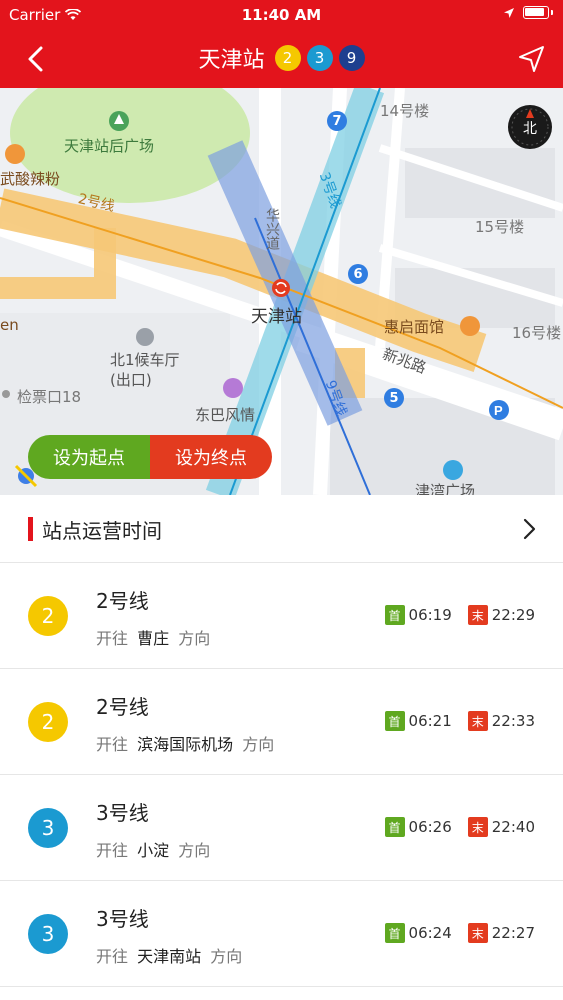 This screenshot has width=563, height=1000. What do you see at coordinates (430, 827) in the screenshot?
I see `first-train-time: 06:26` at bounding box center [430, 827].